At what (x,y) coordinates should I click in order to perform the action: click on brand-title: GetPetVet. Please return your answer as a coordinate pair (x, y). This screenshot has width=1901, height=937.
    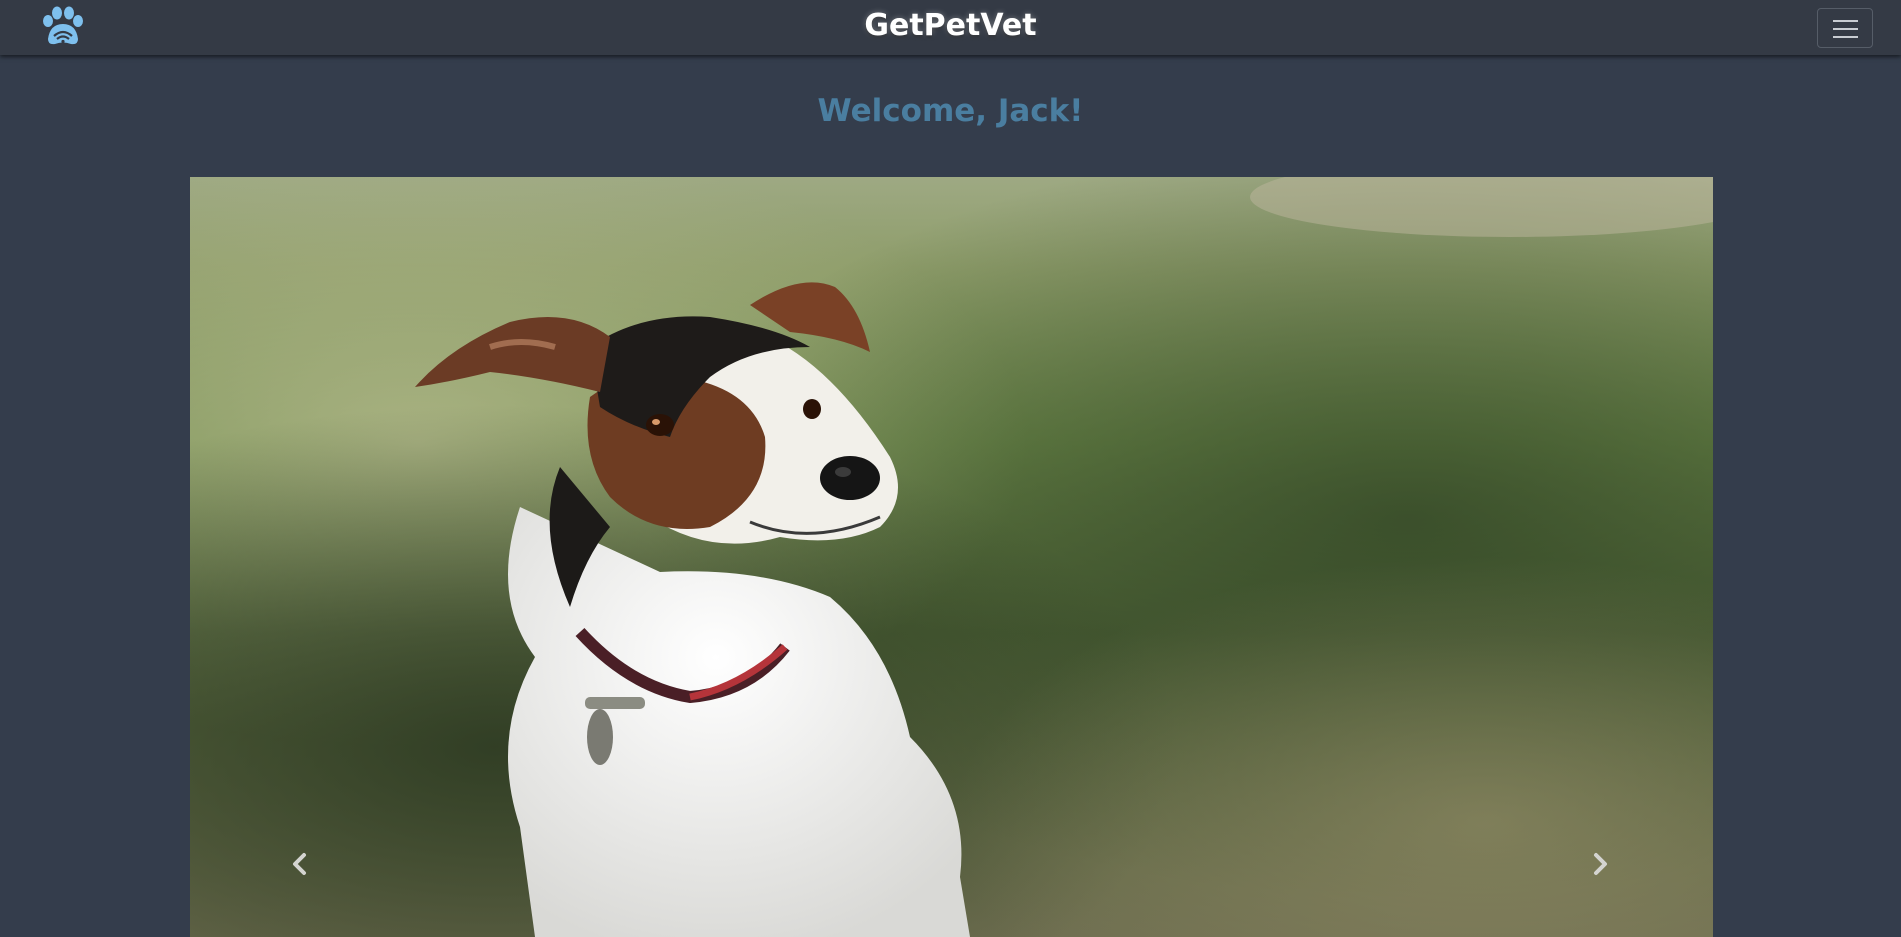
    Looking at the image, I should click on (950, 25).